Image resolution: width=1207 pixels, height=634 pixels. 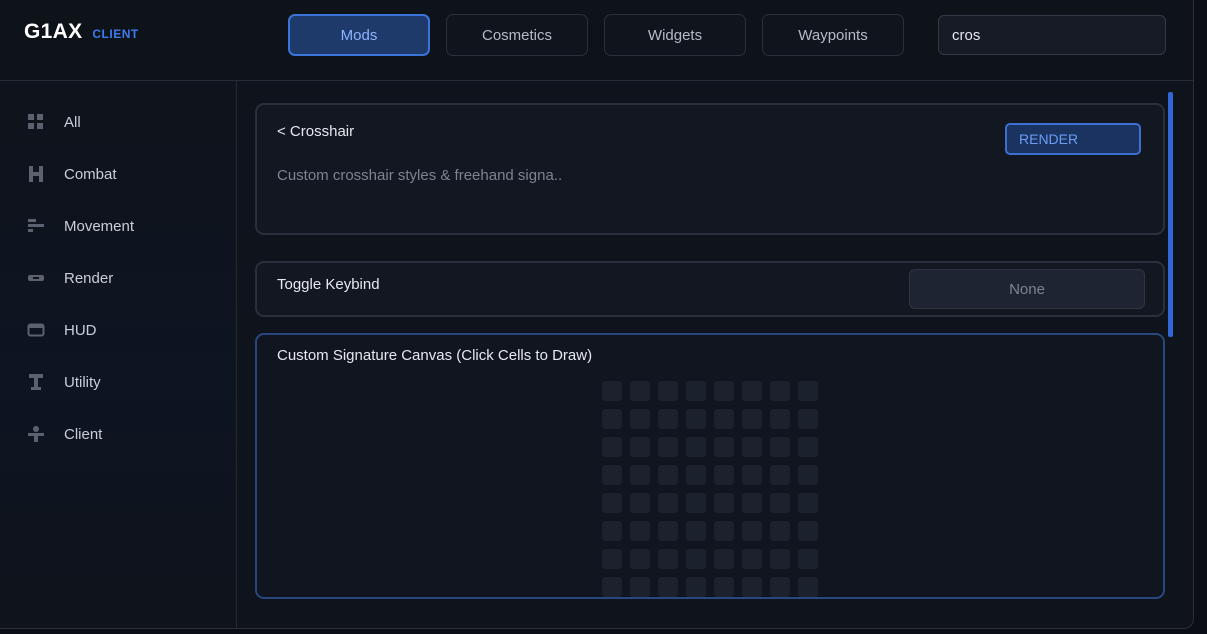 What do you see at coordinates (53, 31) in the screenshot?
I see `brand-name: G1AX` at bounding box center [53, 31].